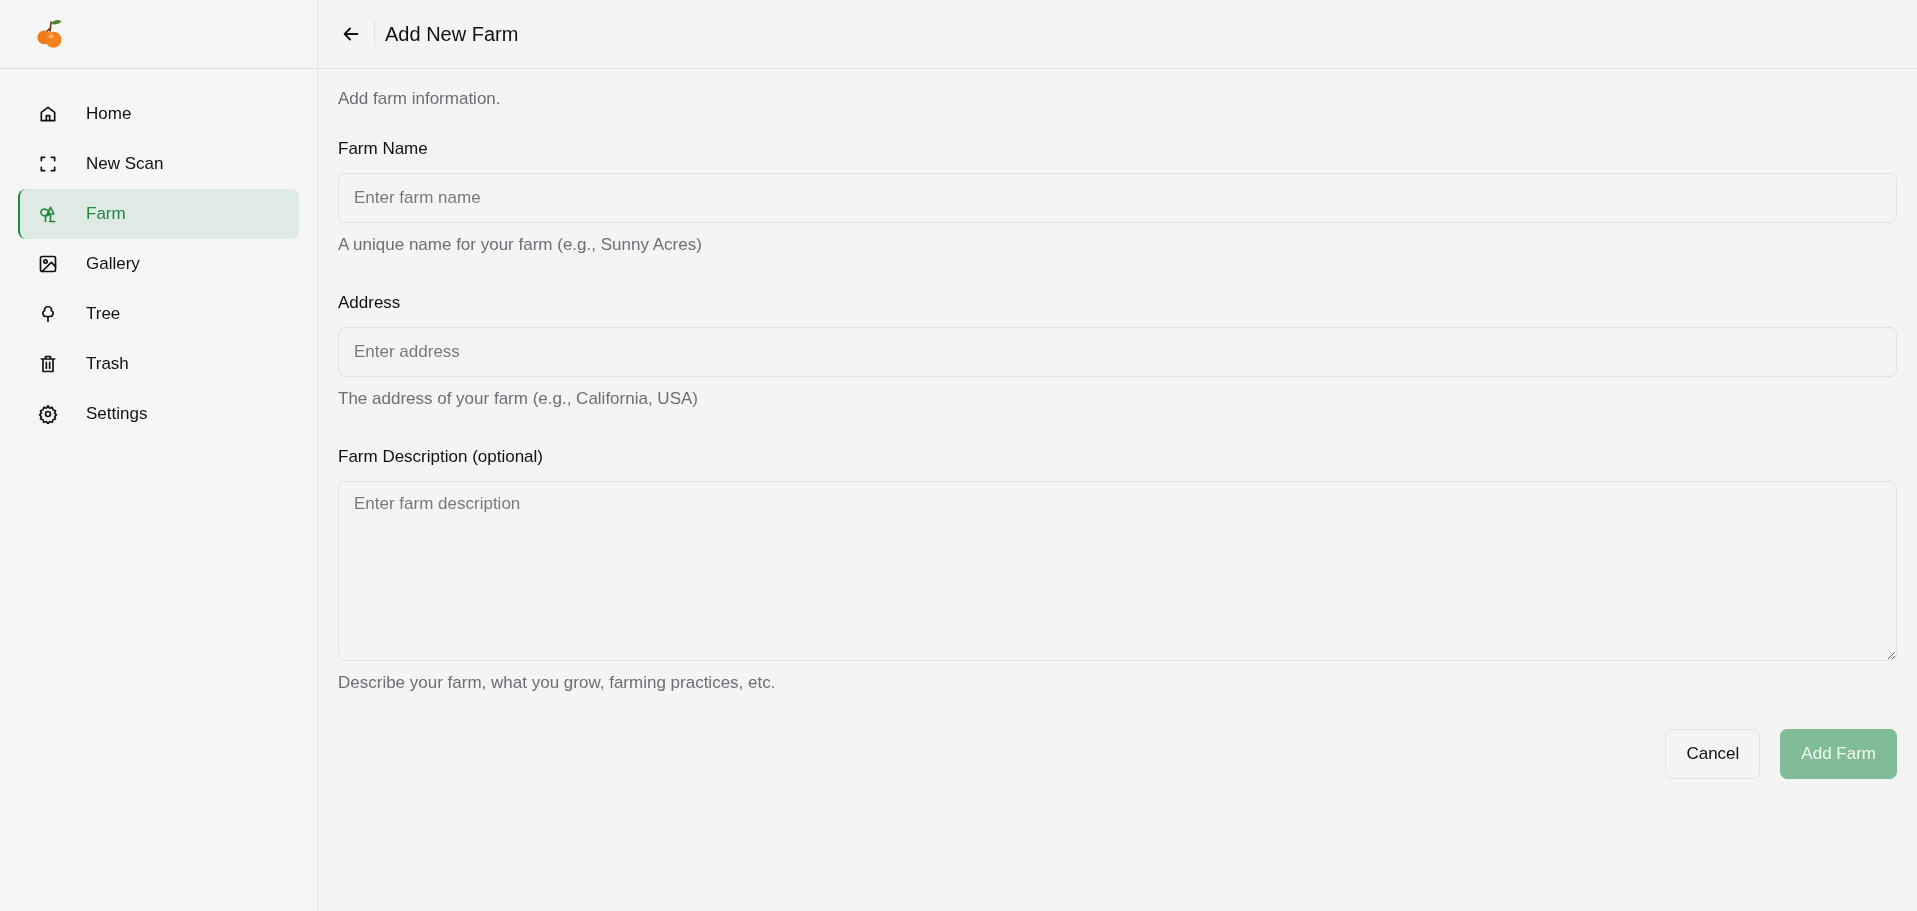 This screenshot has width=1917, height=911. Describe the element at coordinates (1713, 754) in the screenshot. I see `cancel-button: Cancel` at that location.